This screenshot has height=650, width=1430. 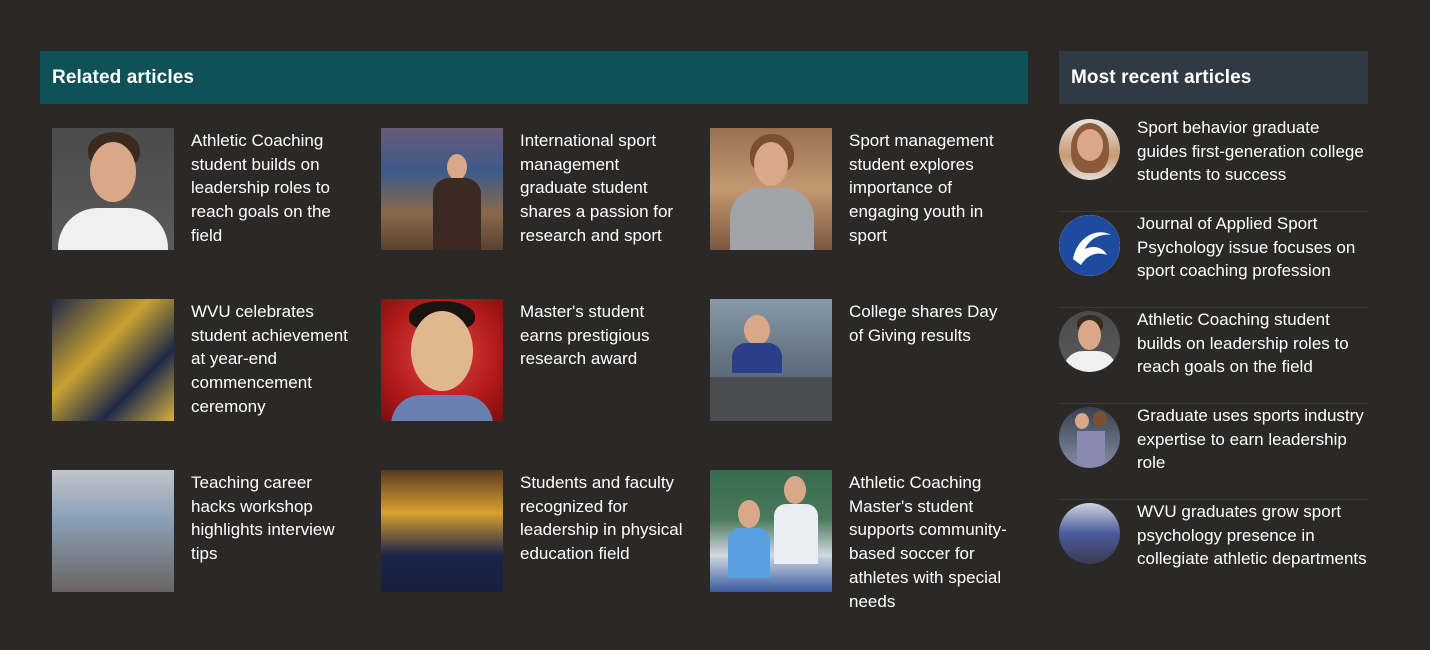 I want to click on arena-photo, so click(x=442, y=189).